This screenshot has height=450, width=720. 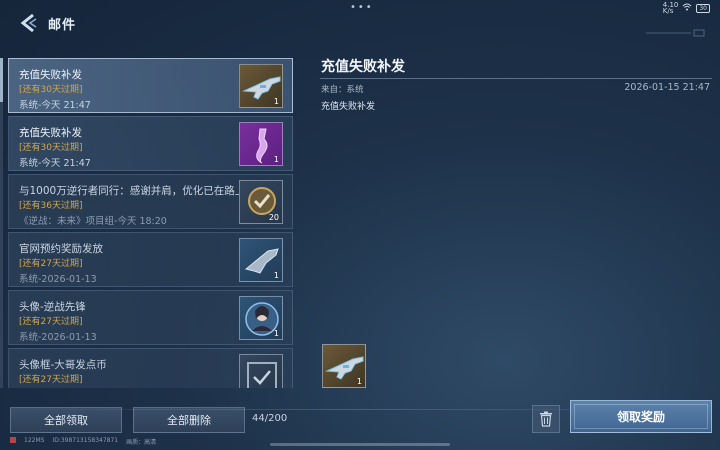 What do you see at coordinates (703, 8) in the screenshot?
I see `battery-icon: 30` at bounding box center [703, 8].